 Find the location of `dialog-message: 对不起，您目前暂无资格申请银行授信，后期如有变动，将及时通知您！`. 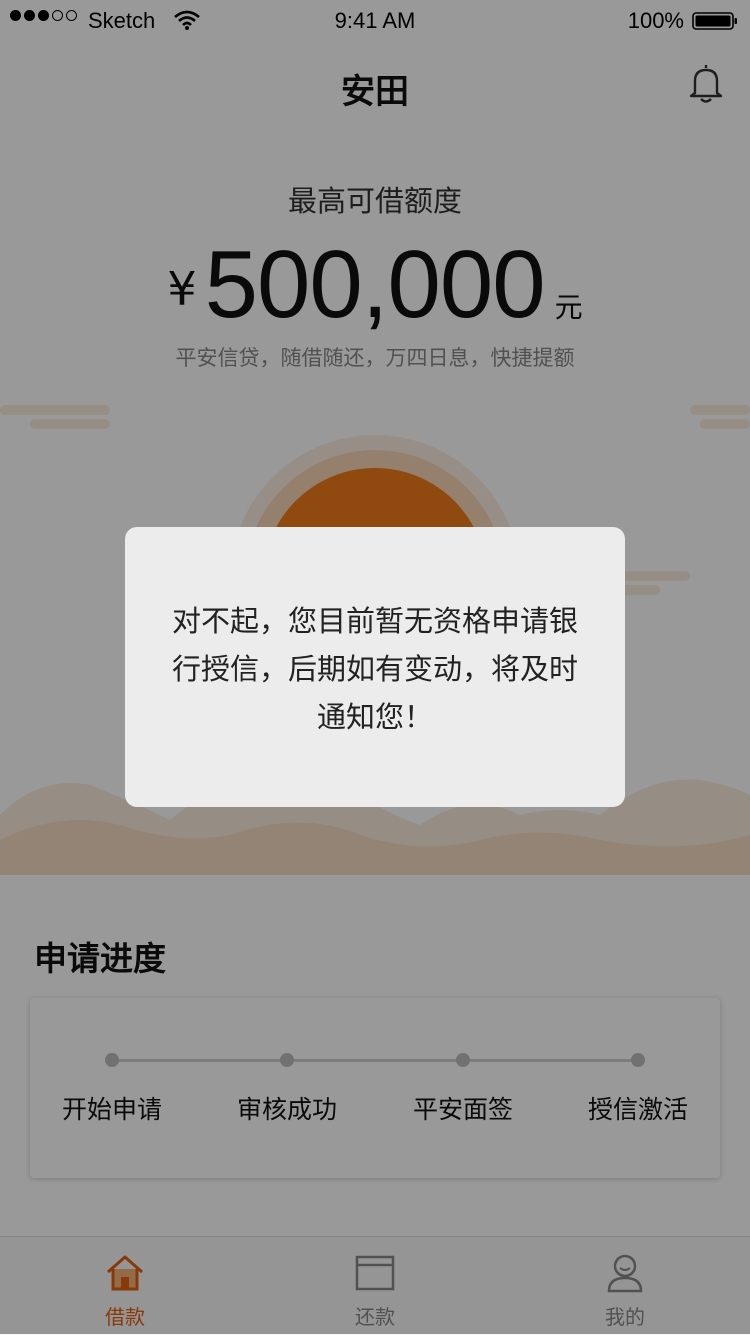

dialog-message: 对不起，您目前暂无资格申请银行授信，后期如有变动，将及时通知您！ is located at coordinates (374, 669).